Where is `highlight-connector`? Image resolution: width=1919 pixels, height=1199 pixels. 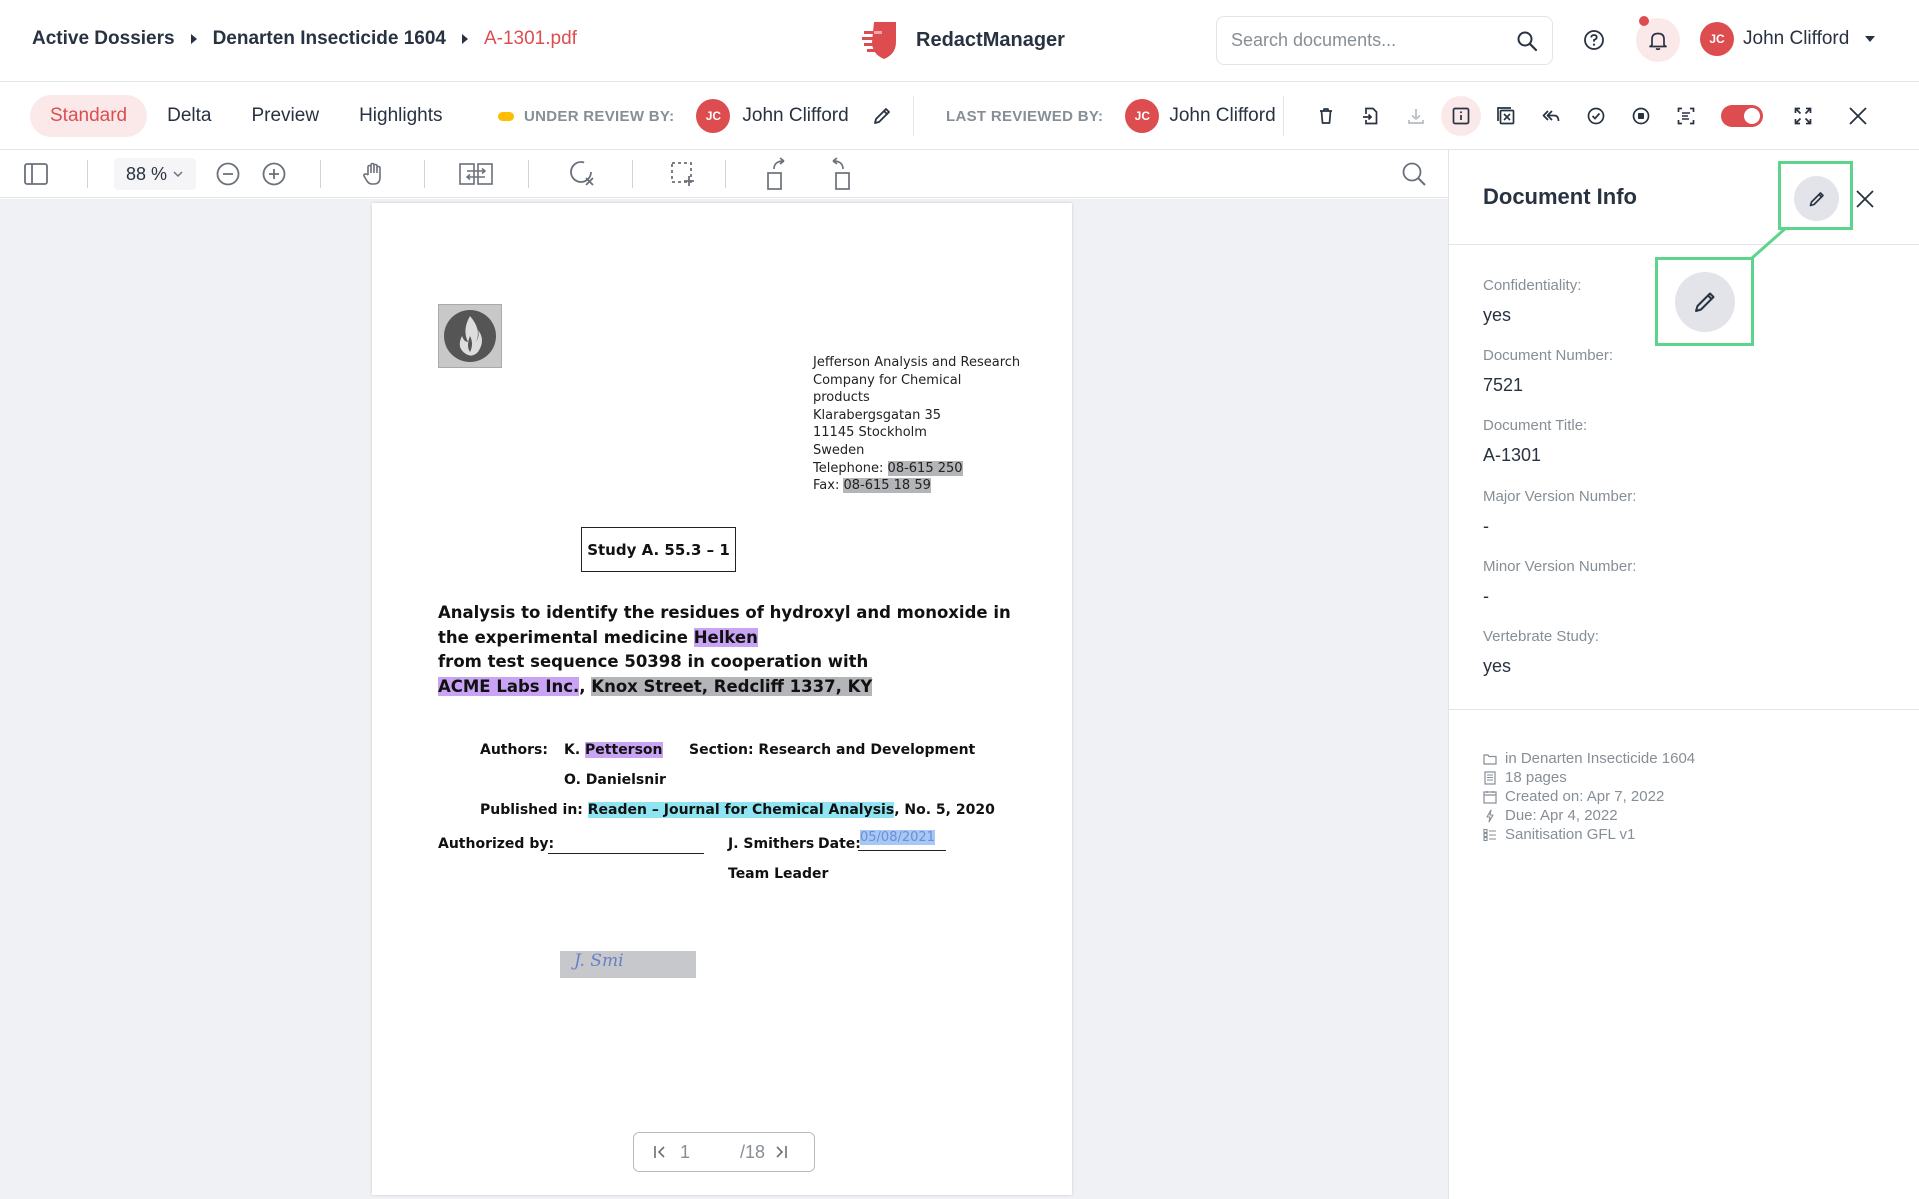
highlight-connector is located at coordinates (1769, 244).